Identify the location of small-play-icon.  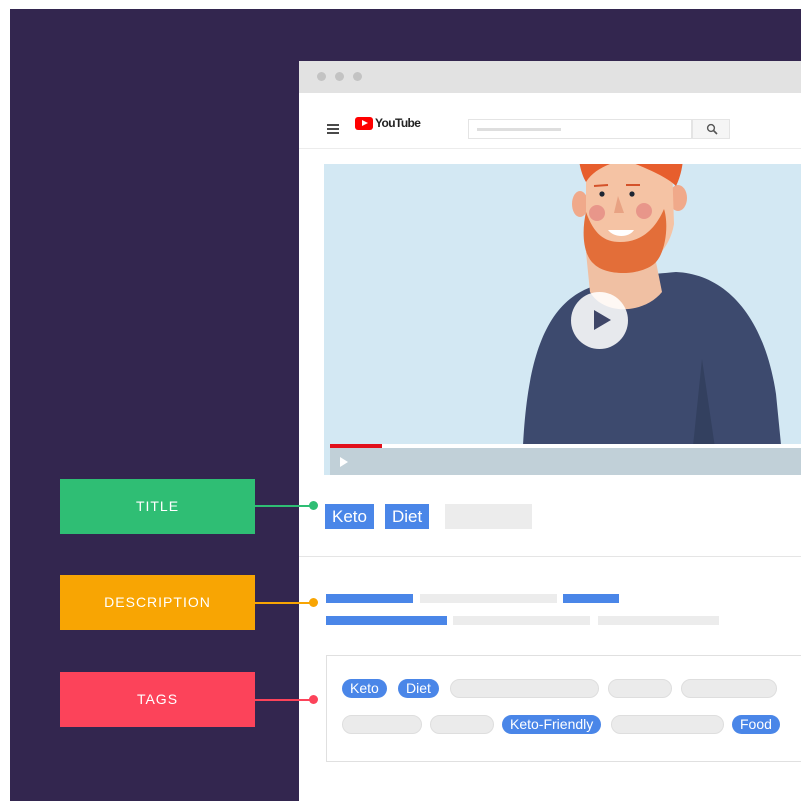
(344, 462).